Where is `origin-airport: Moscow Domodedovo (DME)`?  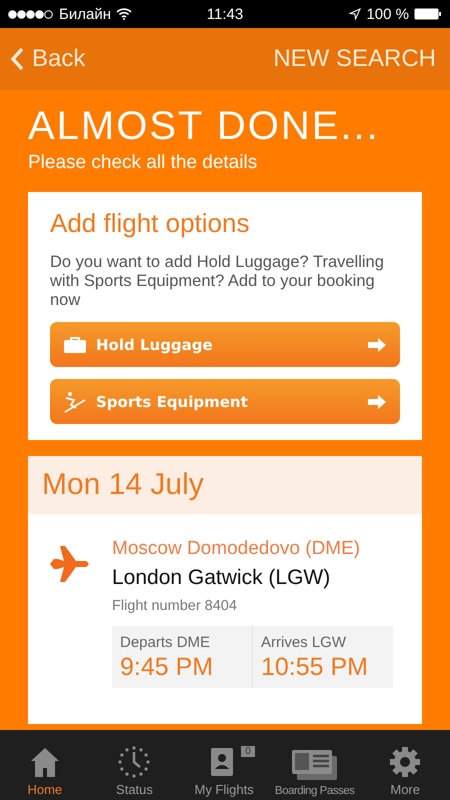
origin-airport: Moscow Domodedovo (DME) is located at coordinates (237, 549).